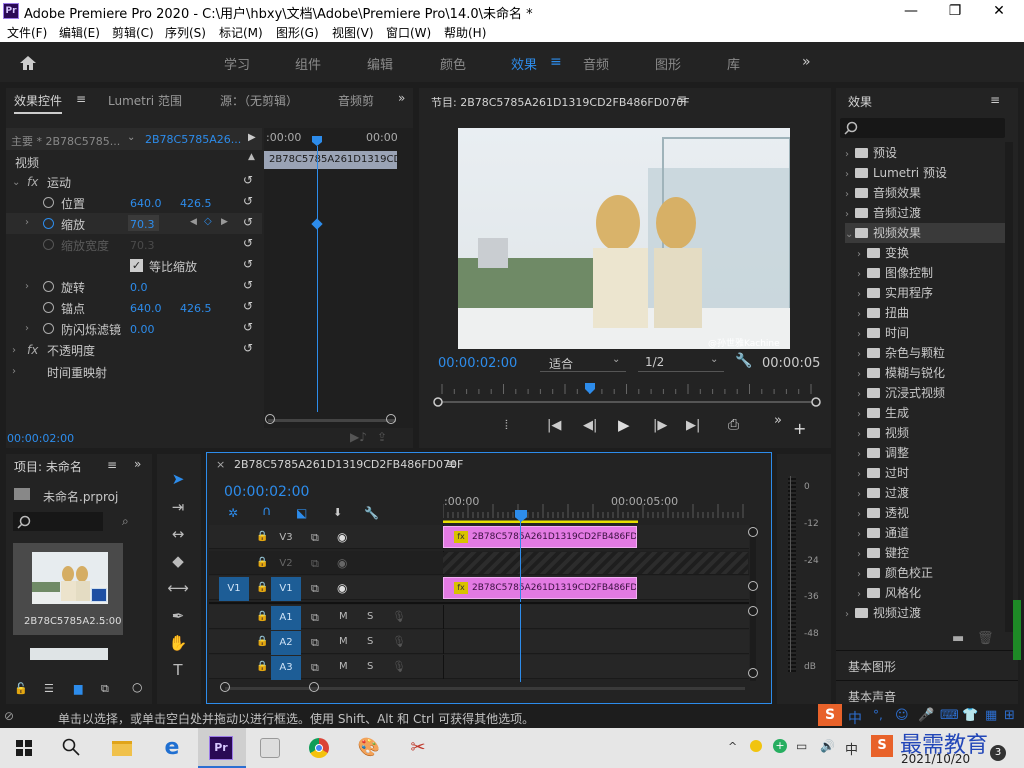 This screenshot has height=768, width=1024. What do you see at coordinates (693, 425) in the screenshot?
I see `go-to-out-icon: ▶|` at bounding box center [693, 425].